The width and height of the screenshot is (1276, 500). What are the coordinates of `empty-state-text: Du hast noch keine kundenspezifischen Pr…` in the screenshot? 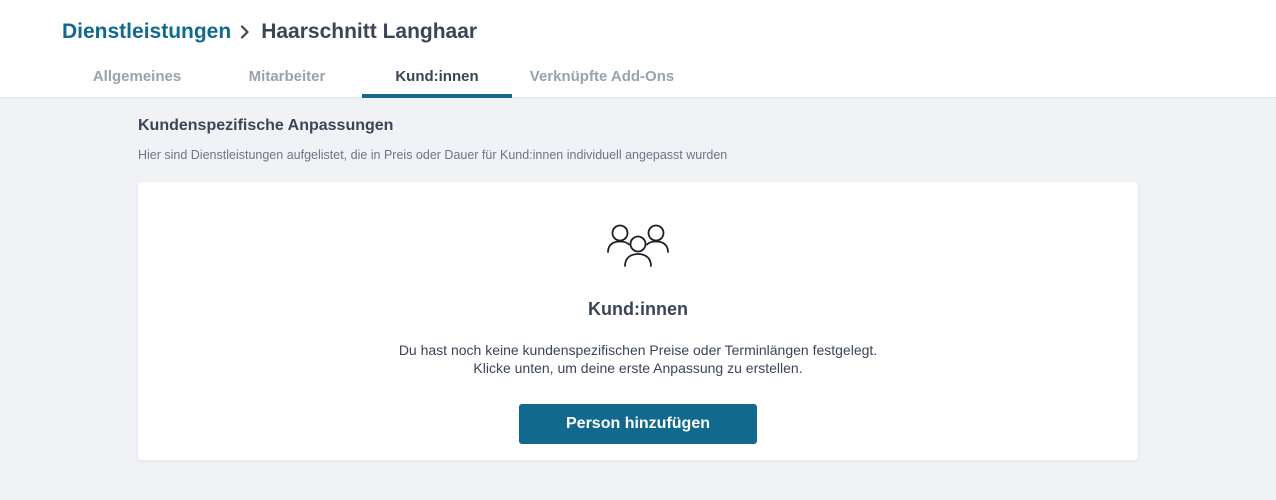 It's located at (638, 359).